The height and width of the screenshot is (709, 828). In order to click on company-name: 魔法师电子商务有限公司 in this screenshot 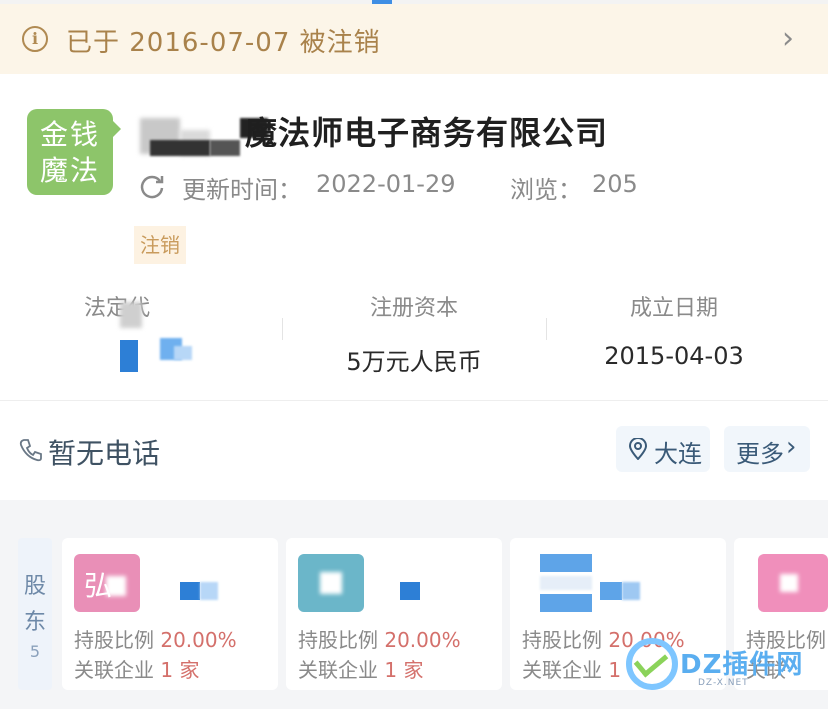, I will do `click(427, 133)`.